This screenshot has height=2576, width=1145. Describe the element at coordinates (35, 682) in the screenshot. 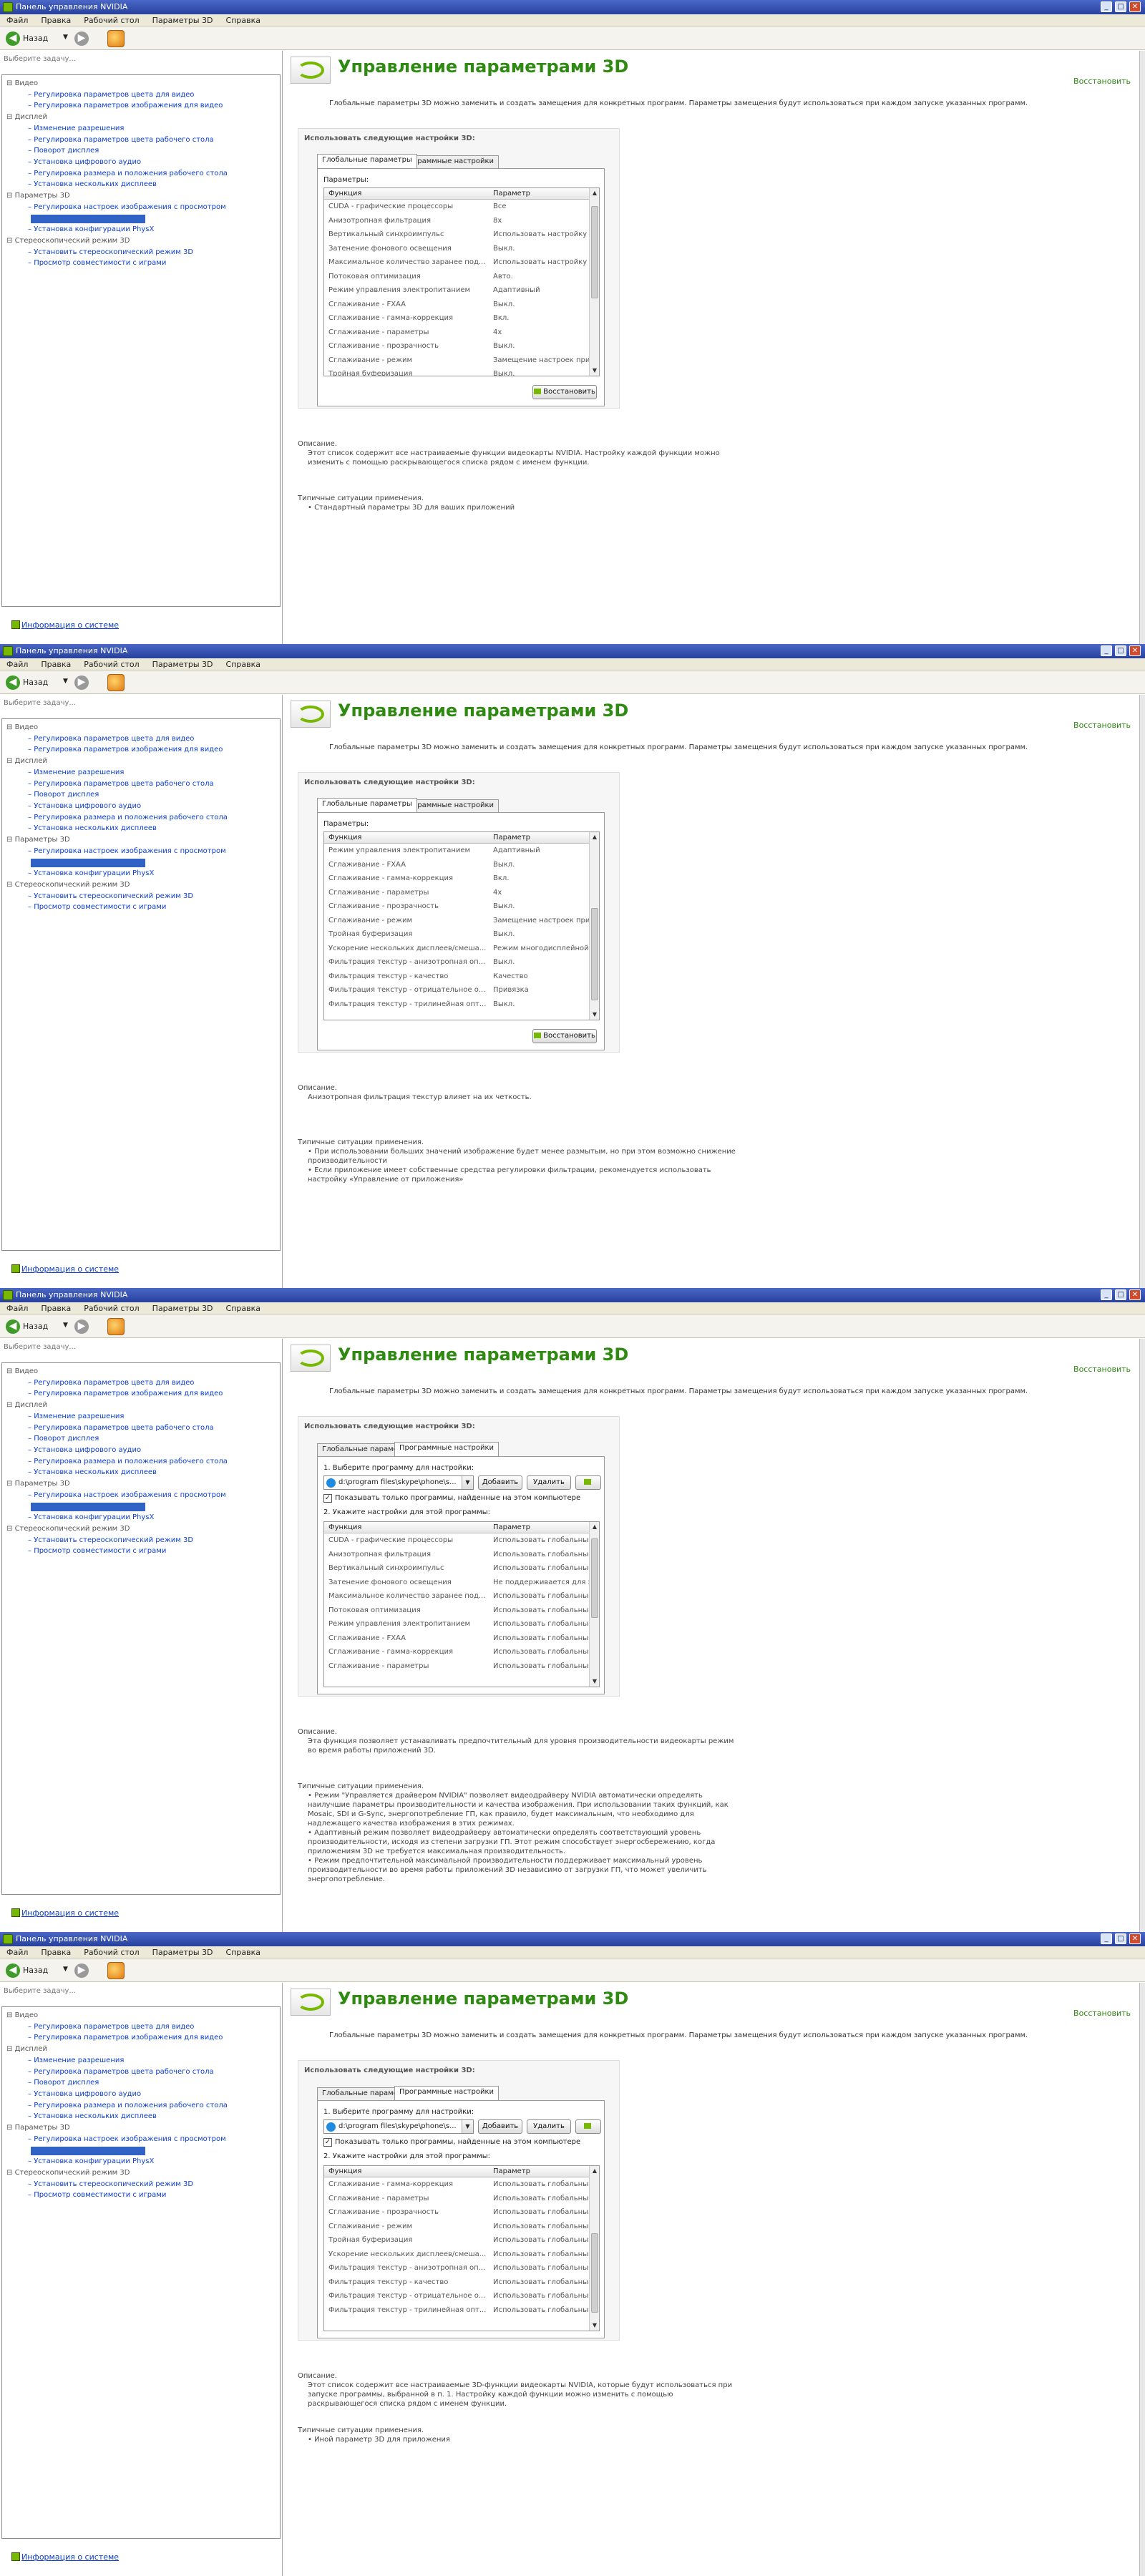

I see `back-button-label: Назад` at that location.